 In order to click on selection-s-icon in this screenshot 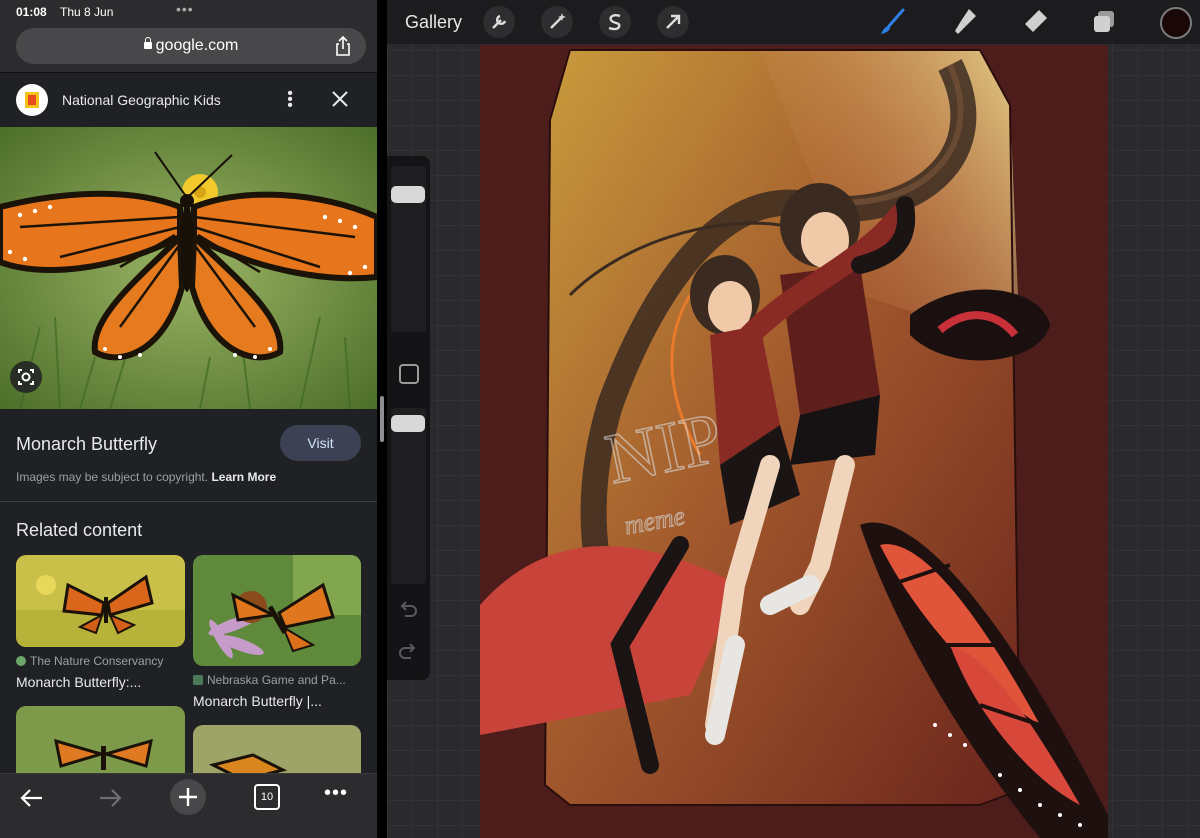, I will do `click(615, 22)`.